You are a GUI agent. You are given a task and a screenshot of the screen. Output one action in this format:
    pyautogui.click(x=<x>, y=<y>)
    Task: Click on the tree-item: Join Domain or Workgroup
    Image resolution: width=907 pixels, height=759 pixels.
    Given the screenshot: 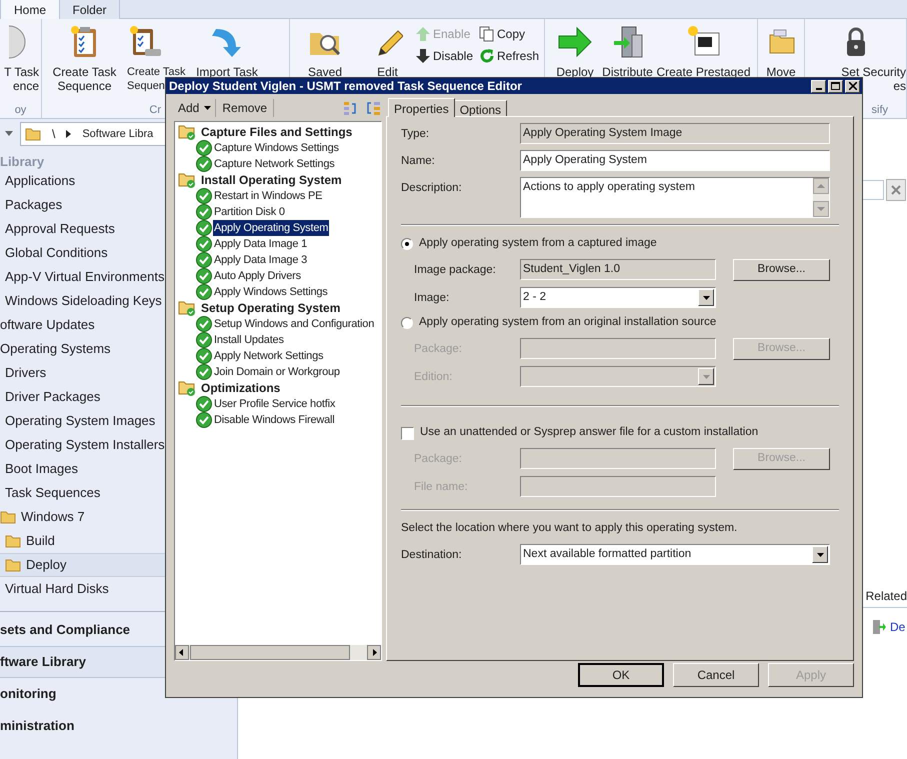 What is the action you would take?
    pyautogui.click(x=277, y=372)
    